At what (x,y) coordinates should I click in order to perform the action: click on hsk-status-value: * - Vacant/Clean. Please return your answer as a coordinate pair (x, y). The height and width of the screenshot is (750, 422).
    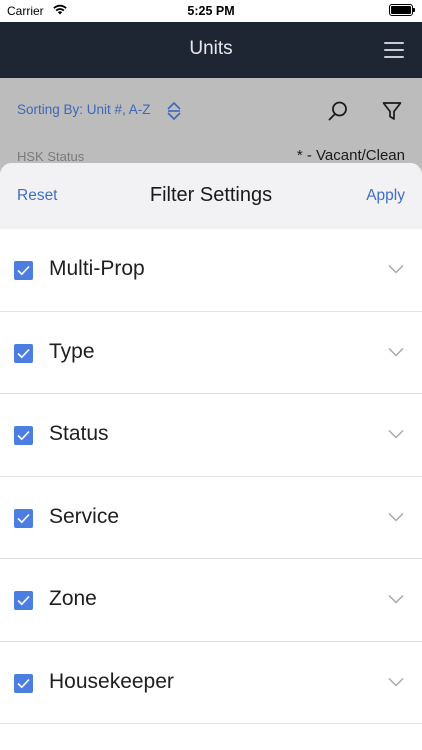
    Looking at the image, I should click on (350, 155).